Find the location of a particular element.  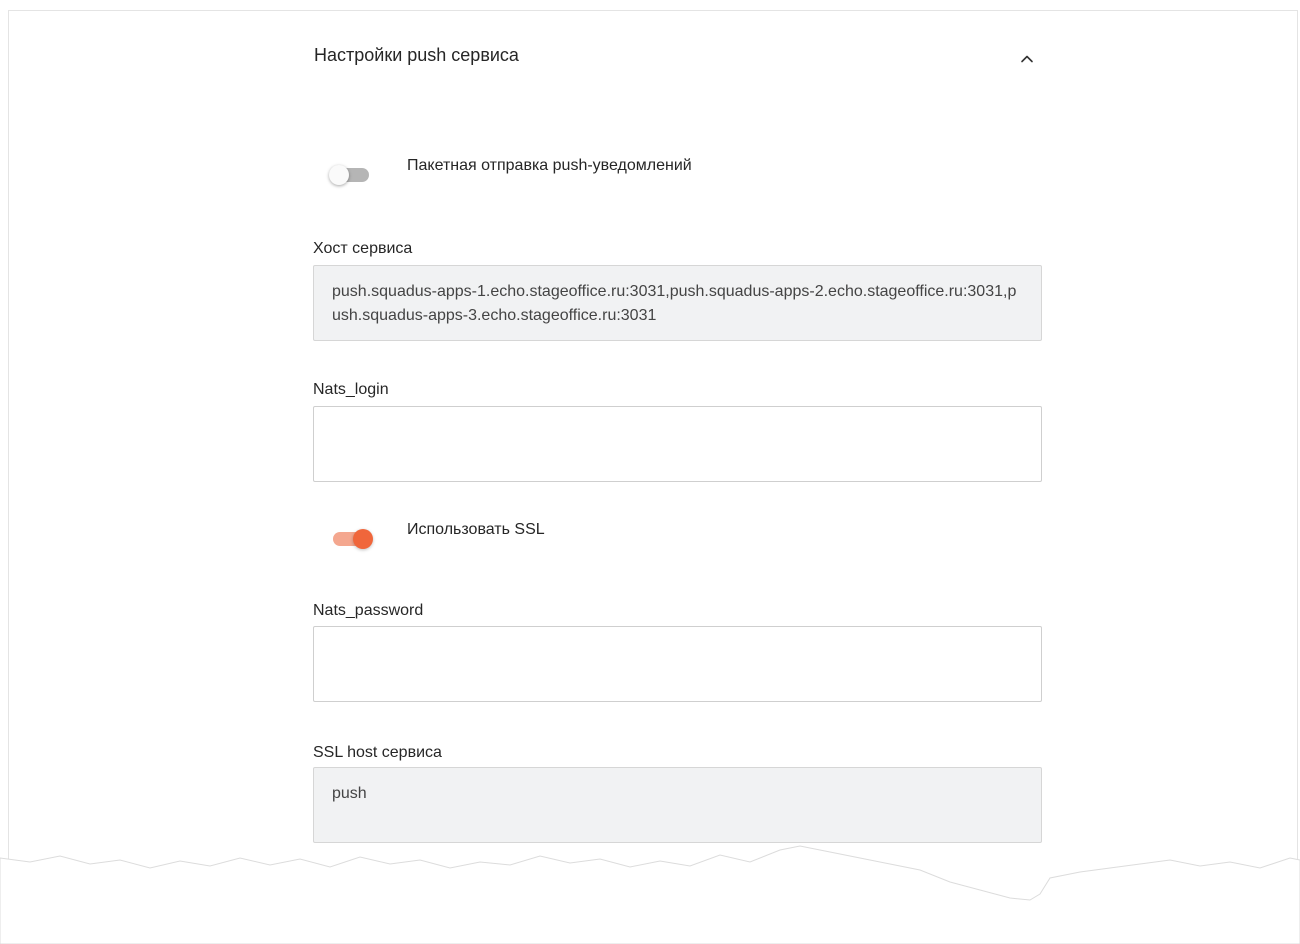

batch-push-label: Пакетная отправка push-уведомлений is located at coordinates (549, 165).